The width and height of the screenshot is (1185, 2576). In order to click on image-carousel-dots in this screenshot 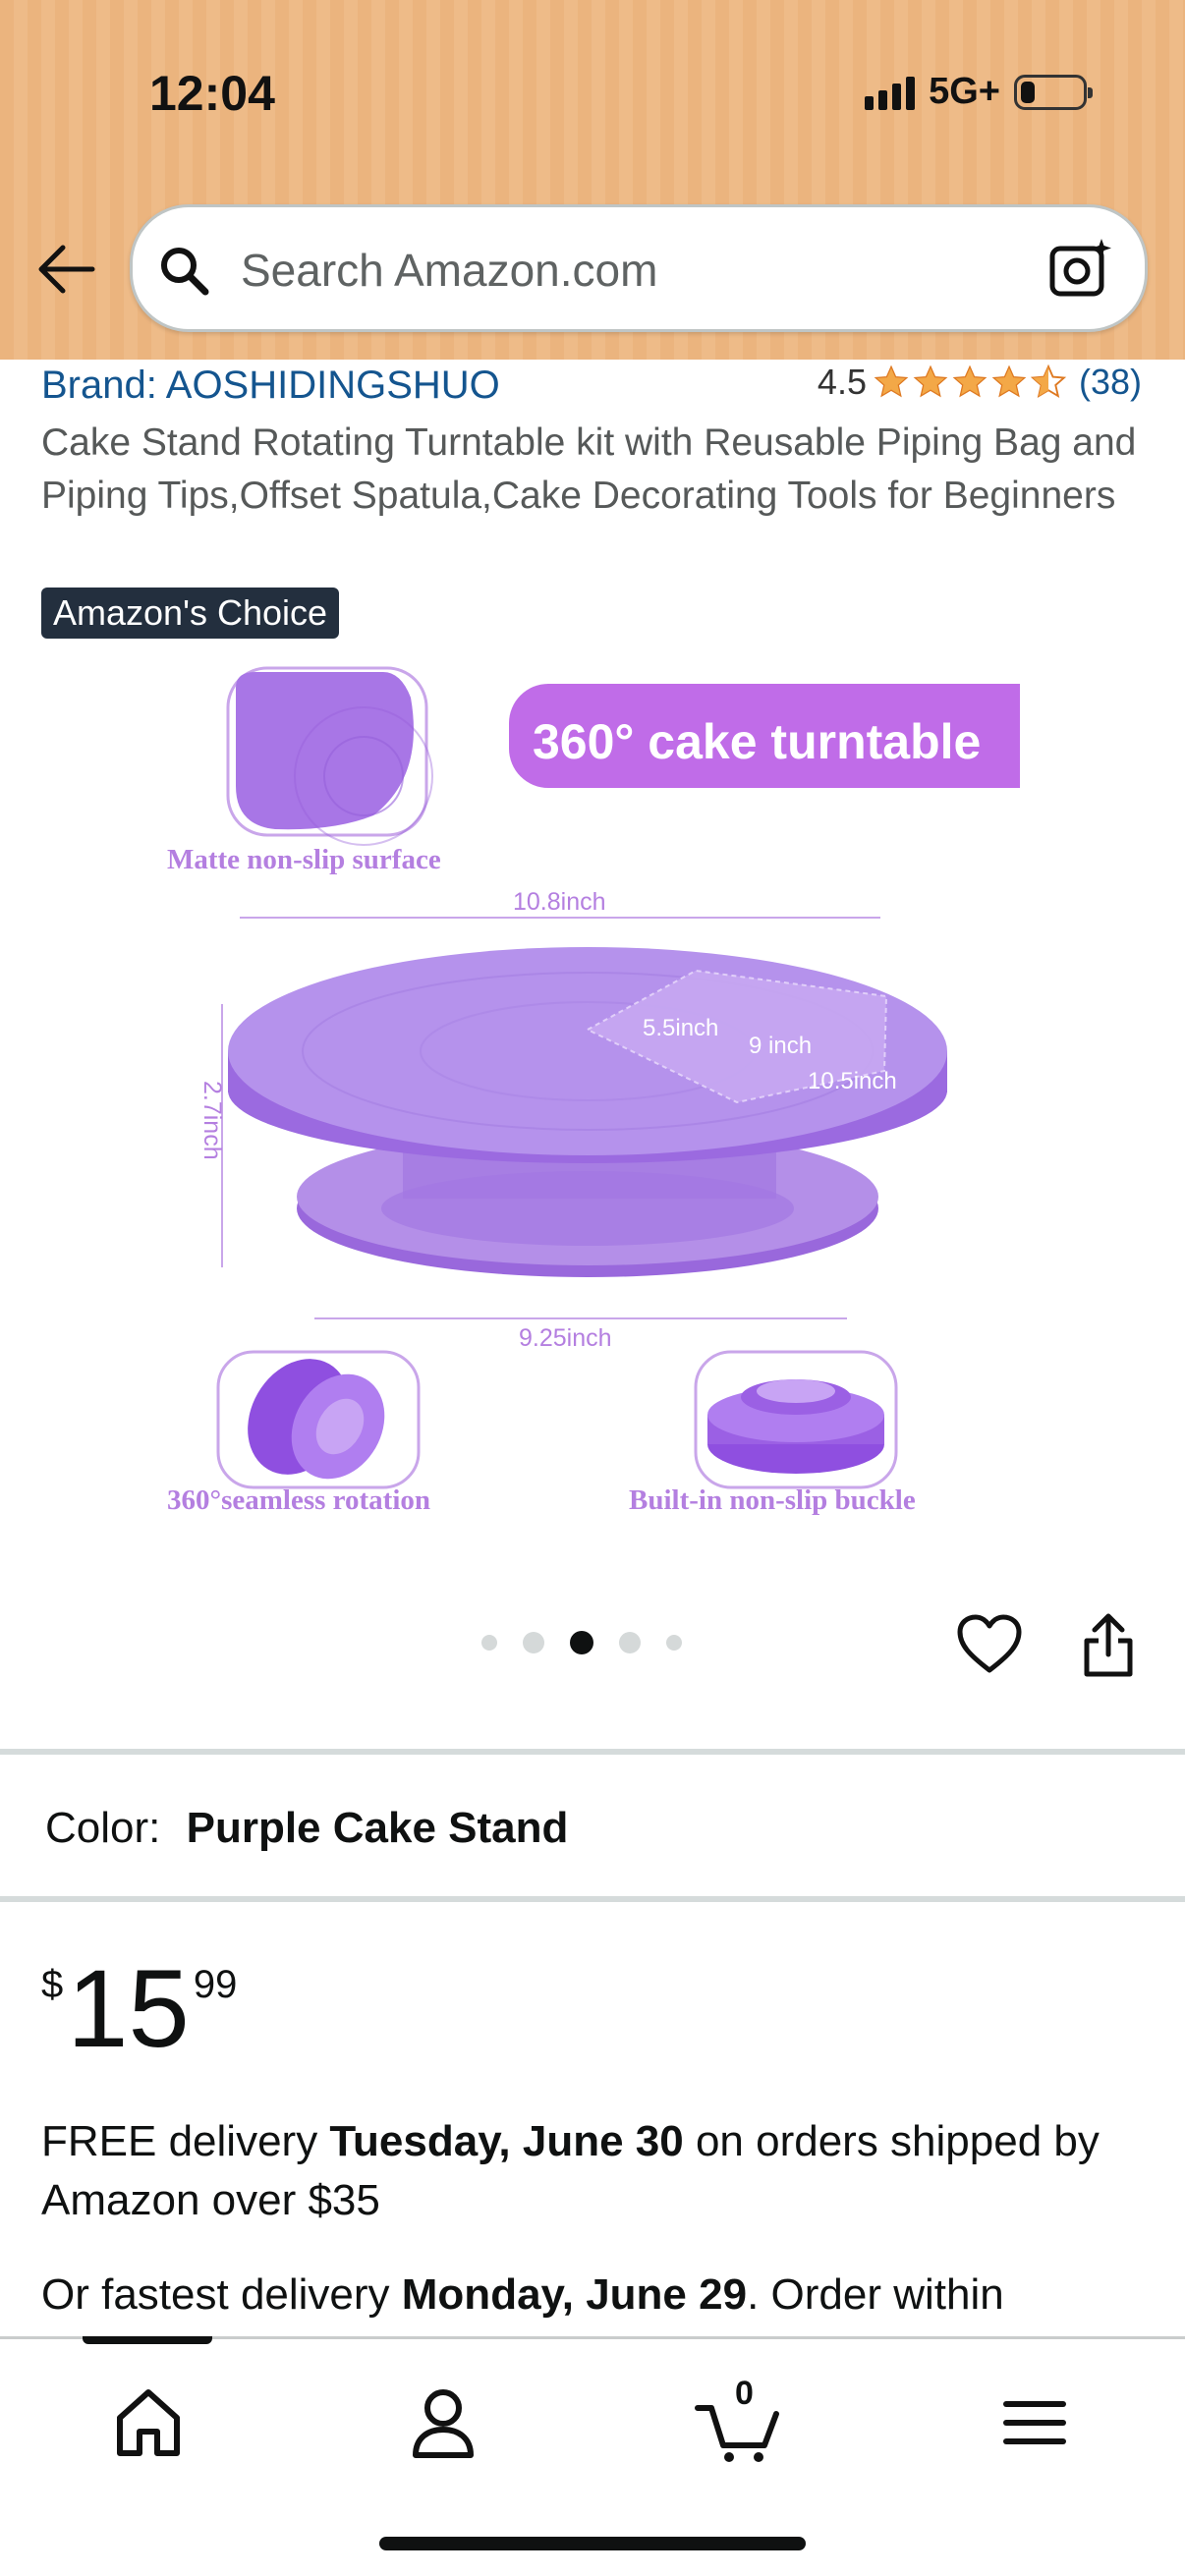, I will do `click(581, 1642)`.